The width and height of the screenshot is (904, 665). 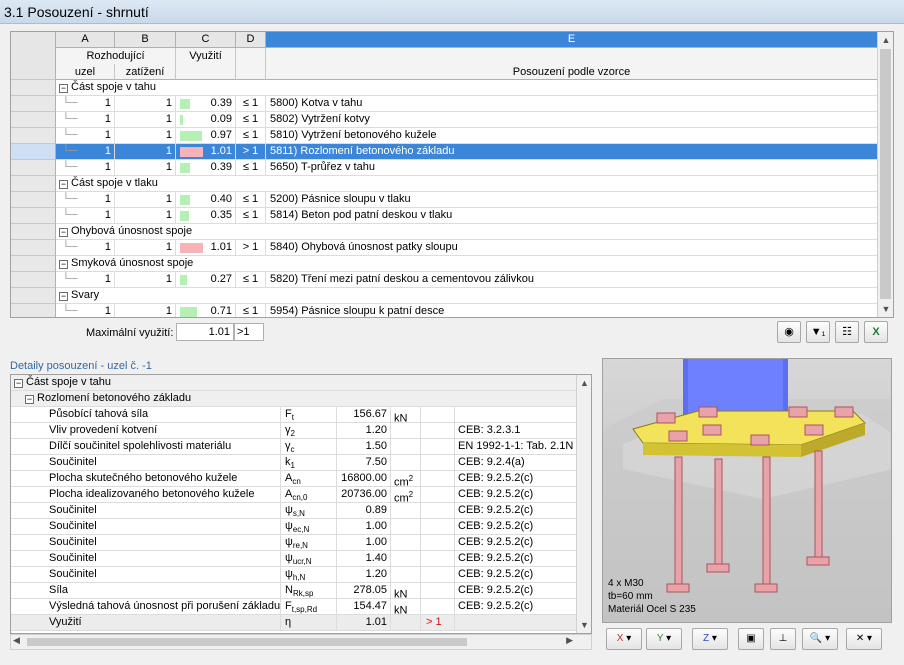 I want to click on col-a-header: A, so click(x=85, y=40).